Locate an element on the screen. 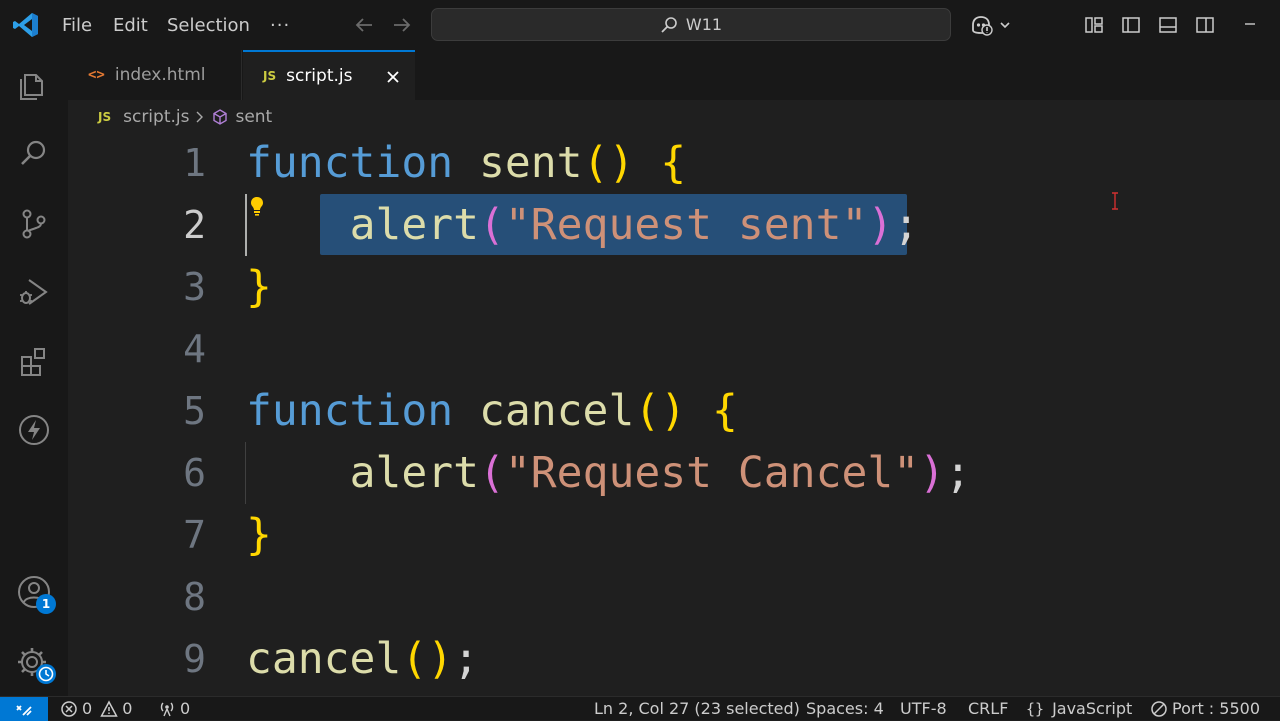 Image resolution: width=1280 pixels, height=721 pixels. lightbulb-icon is located at coordinates (257, 206).